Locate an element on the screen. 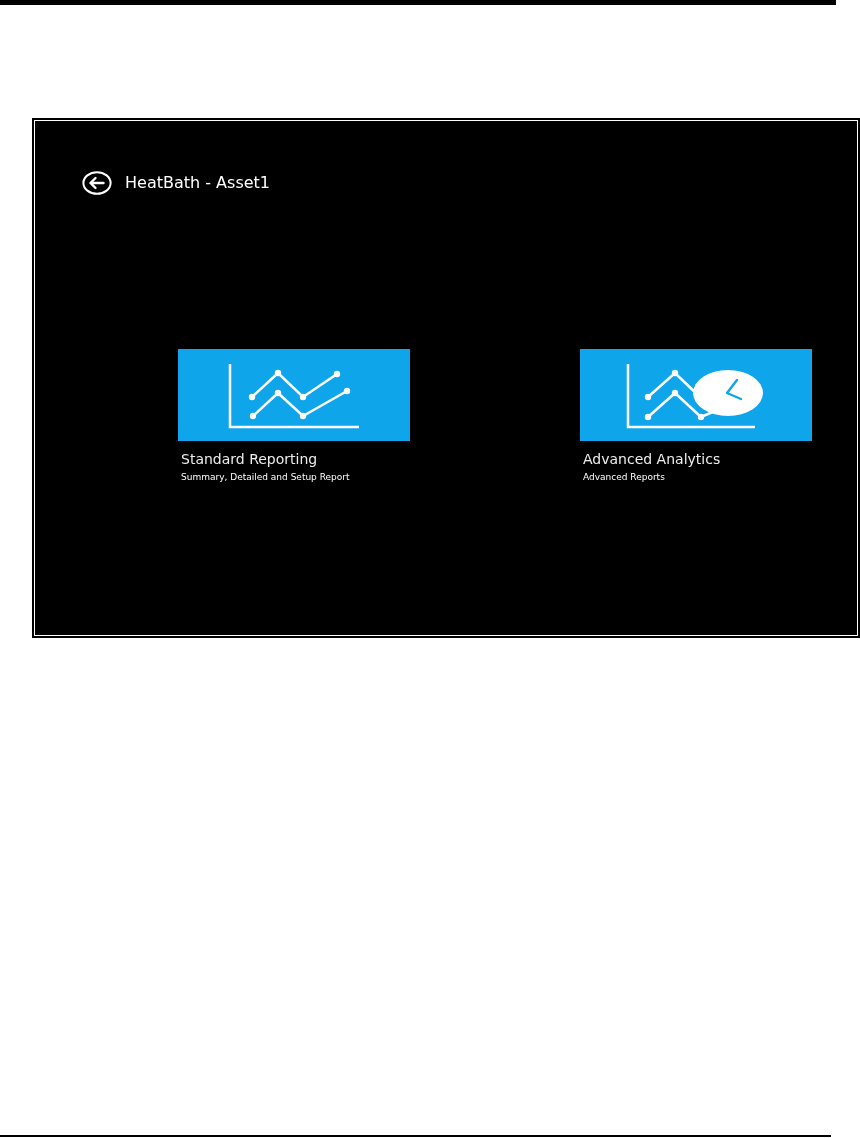 Image resolution: width=860 pixels, height=1138 pixels. tile-subtitle: Summary, Detailed and Setup Report is located at coordinates (265, 477).